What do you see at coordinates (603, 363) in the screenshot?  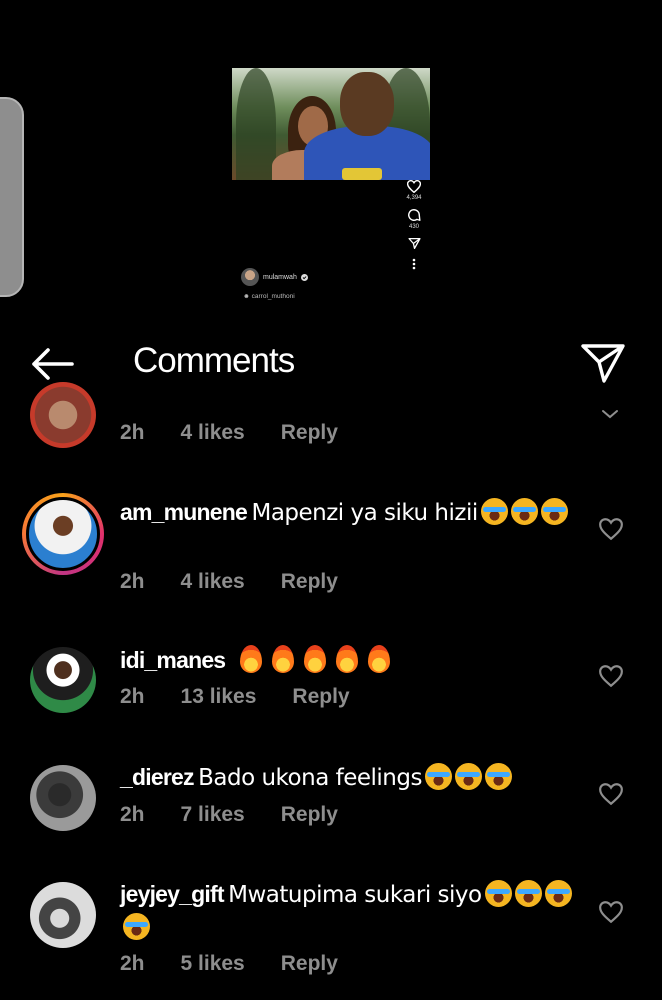 I see `paper-plane-icon` at bounding box center [603, 363].